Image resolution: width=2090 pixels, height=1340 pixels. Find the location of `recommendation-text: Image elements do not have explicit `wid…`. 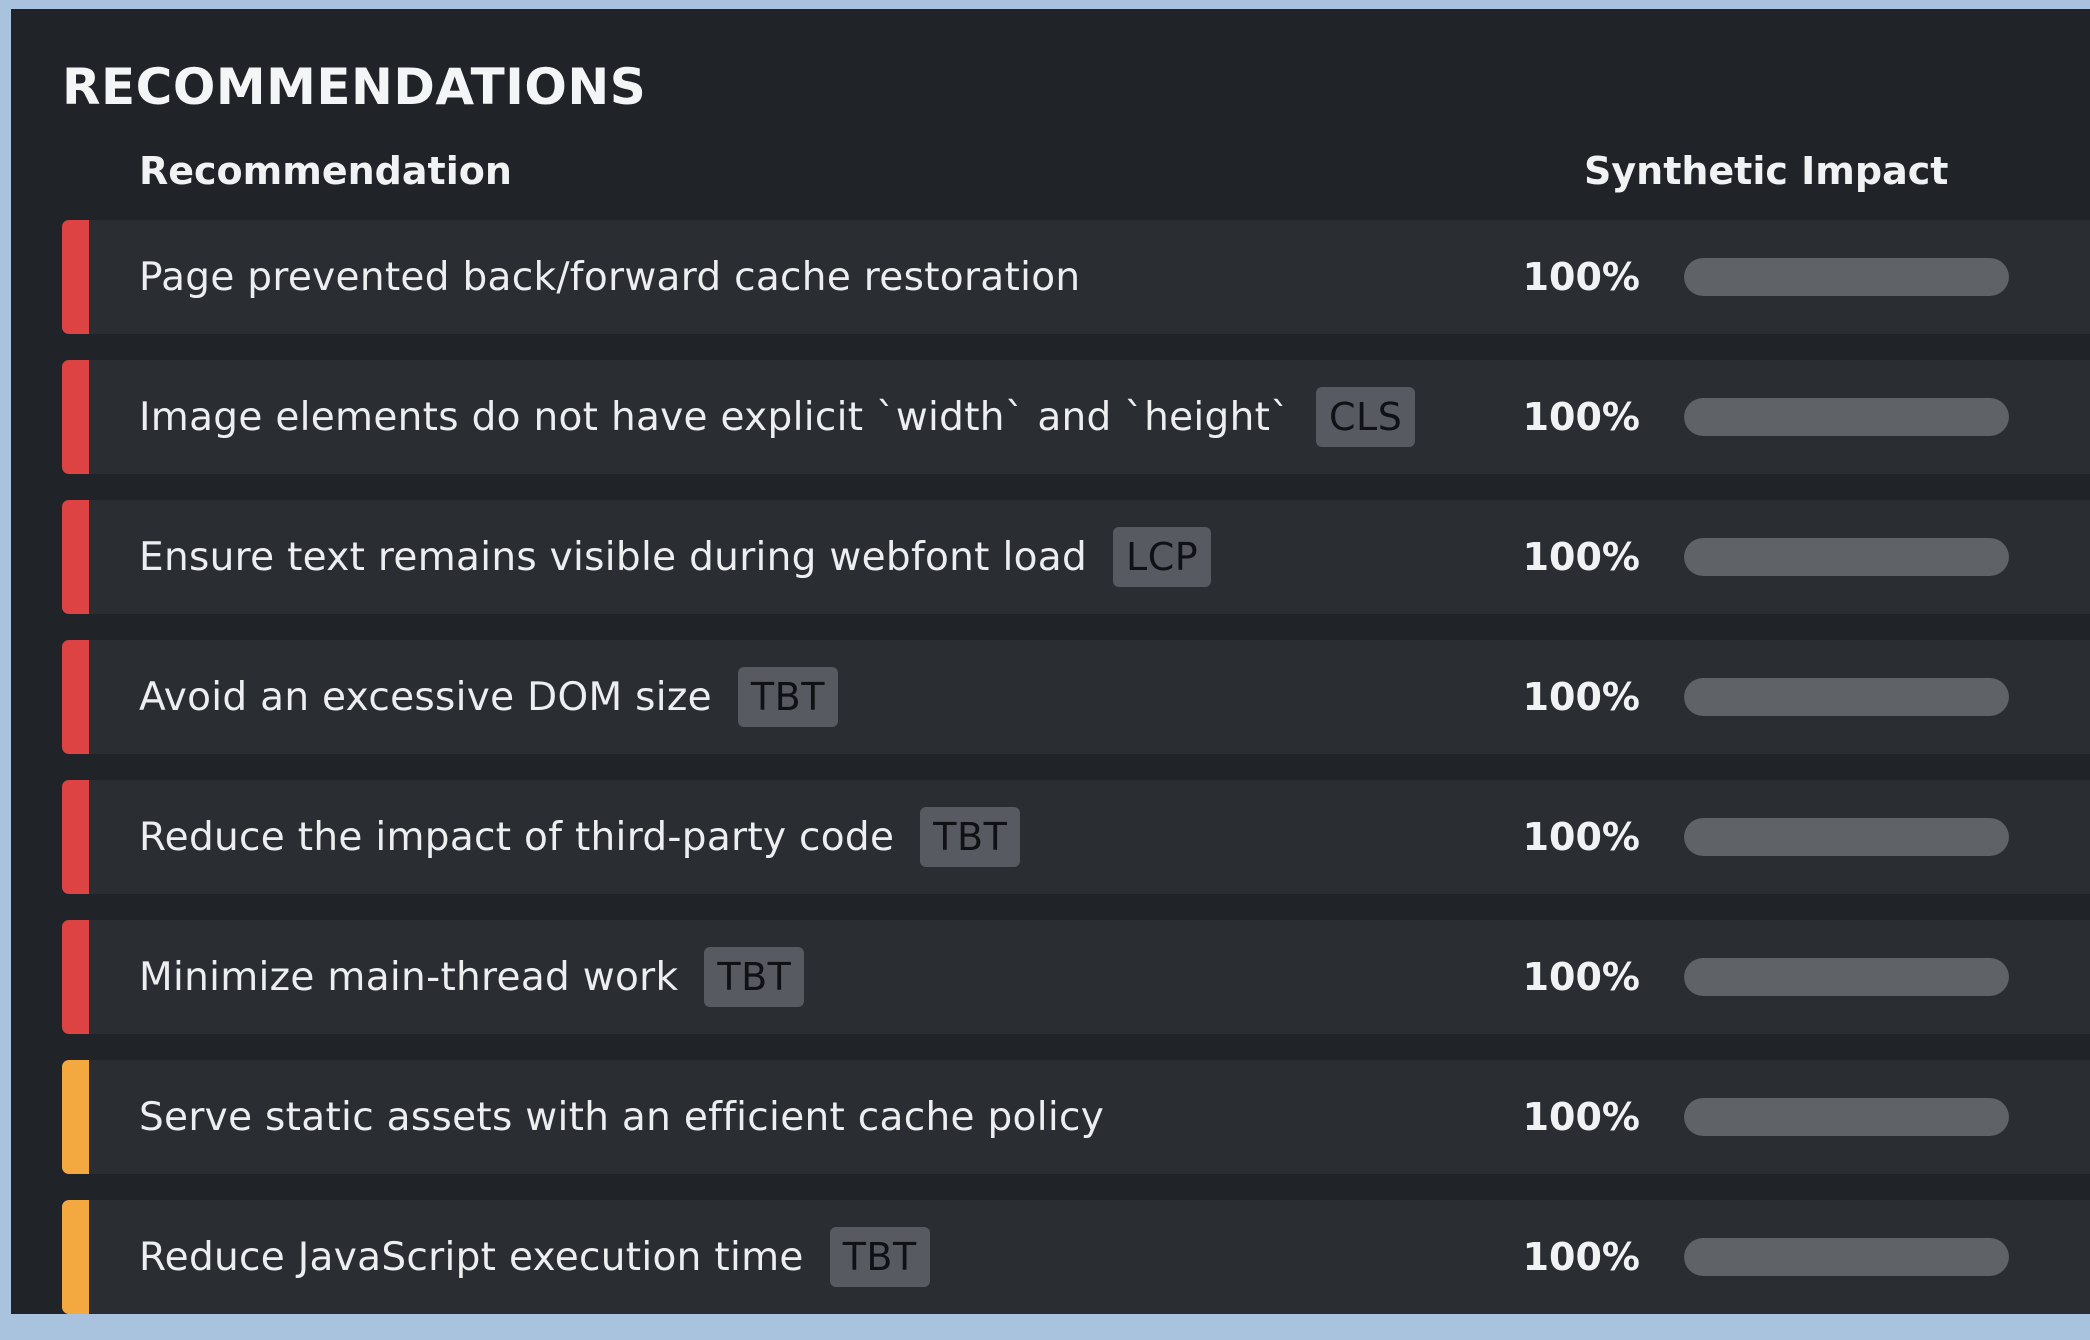

recommendation-text: Image elements do not have explicit `wid… is located at coordinates (777, 417).